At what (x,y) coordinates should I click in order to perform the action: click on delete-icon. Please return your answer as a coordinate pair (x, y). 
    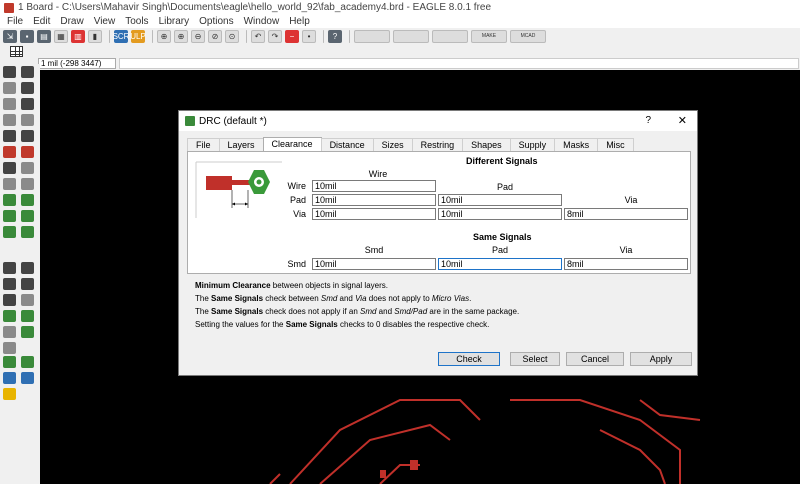
    Looking at the image, I should click on (9, 136).